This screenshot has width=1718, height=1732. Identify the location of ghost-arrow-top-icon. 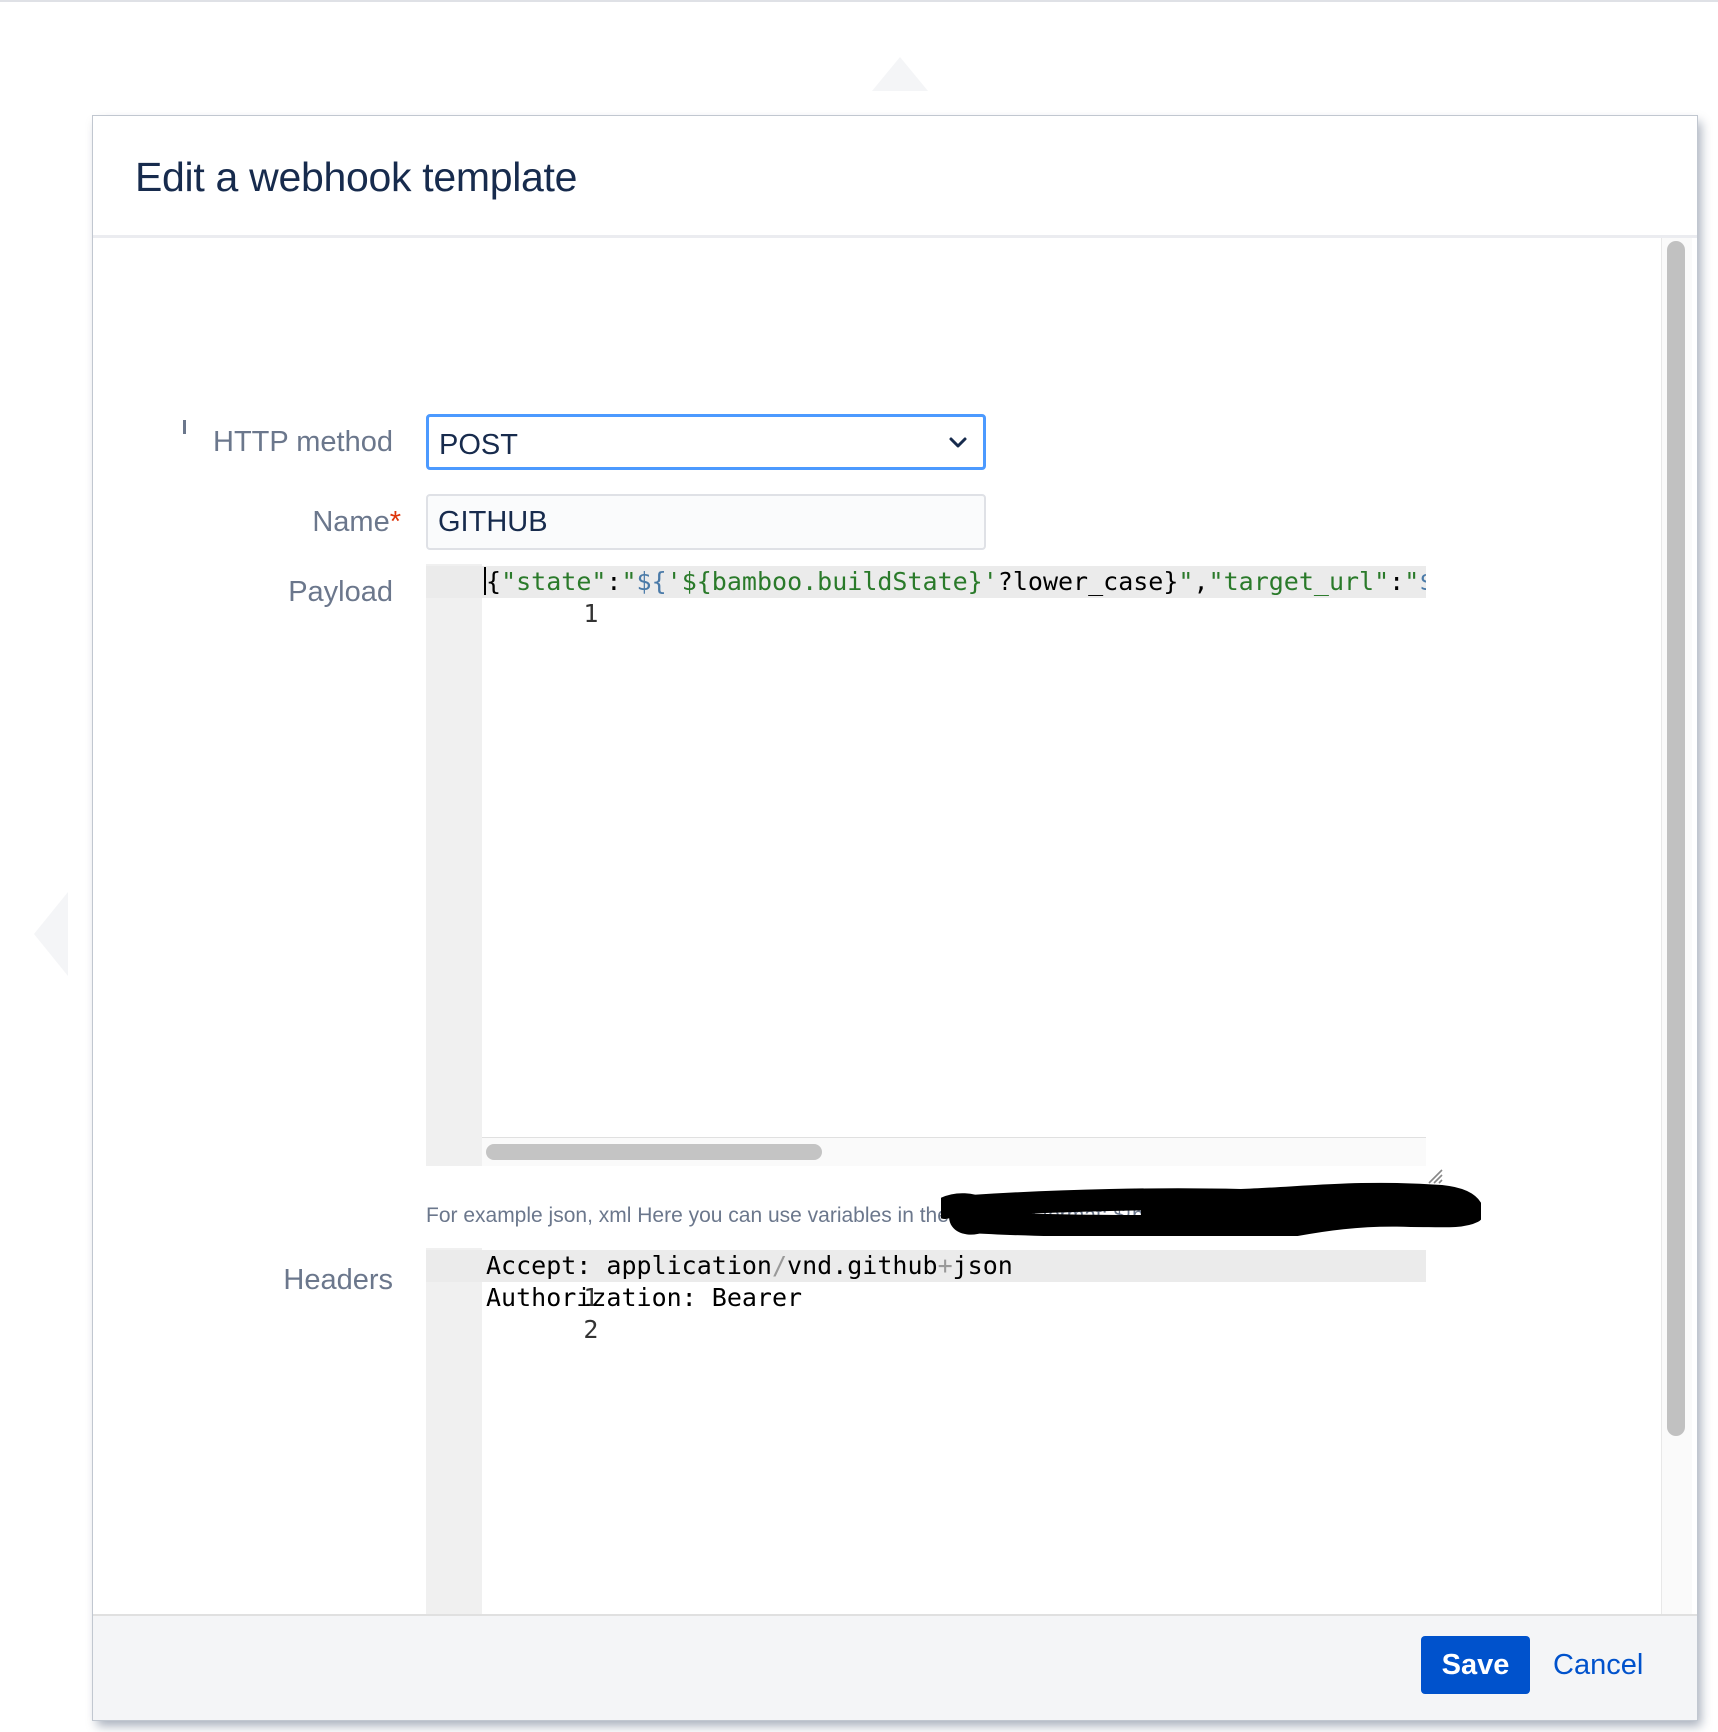
(900, 74).